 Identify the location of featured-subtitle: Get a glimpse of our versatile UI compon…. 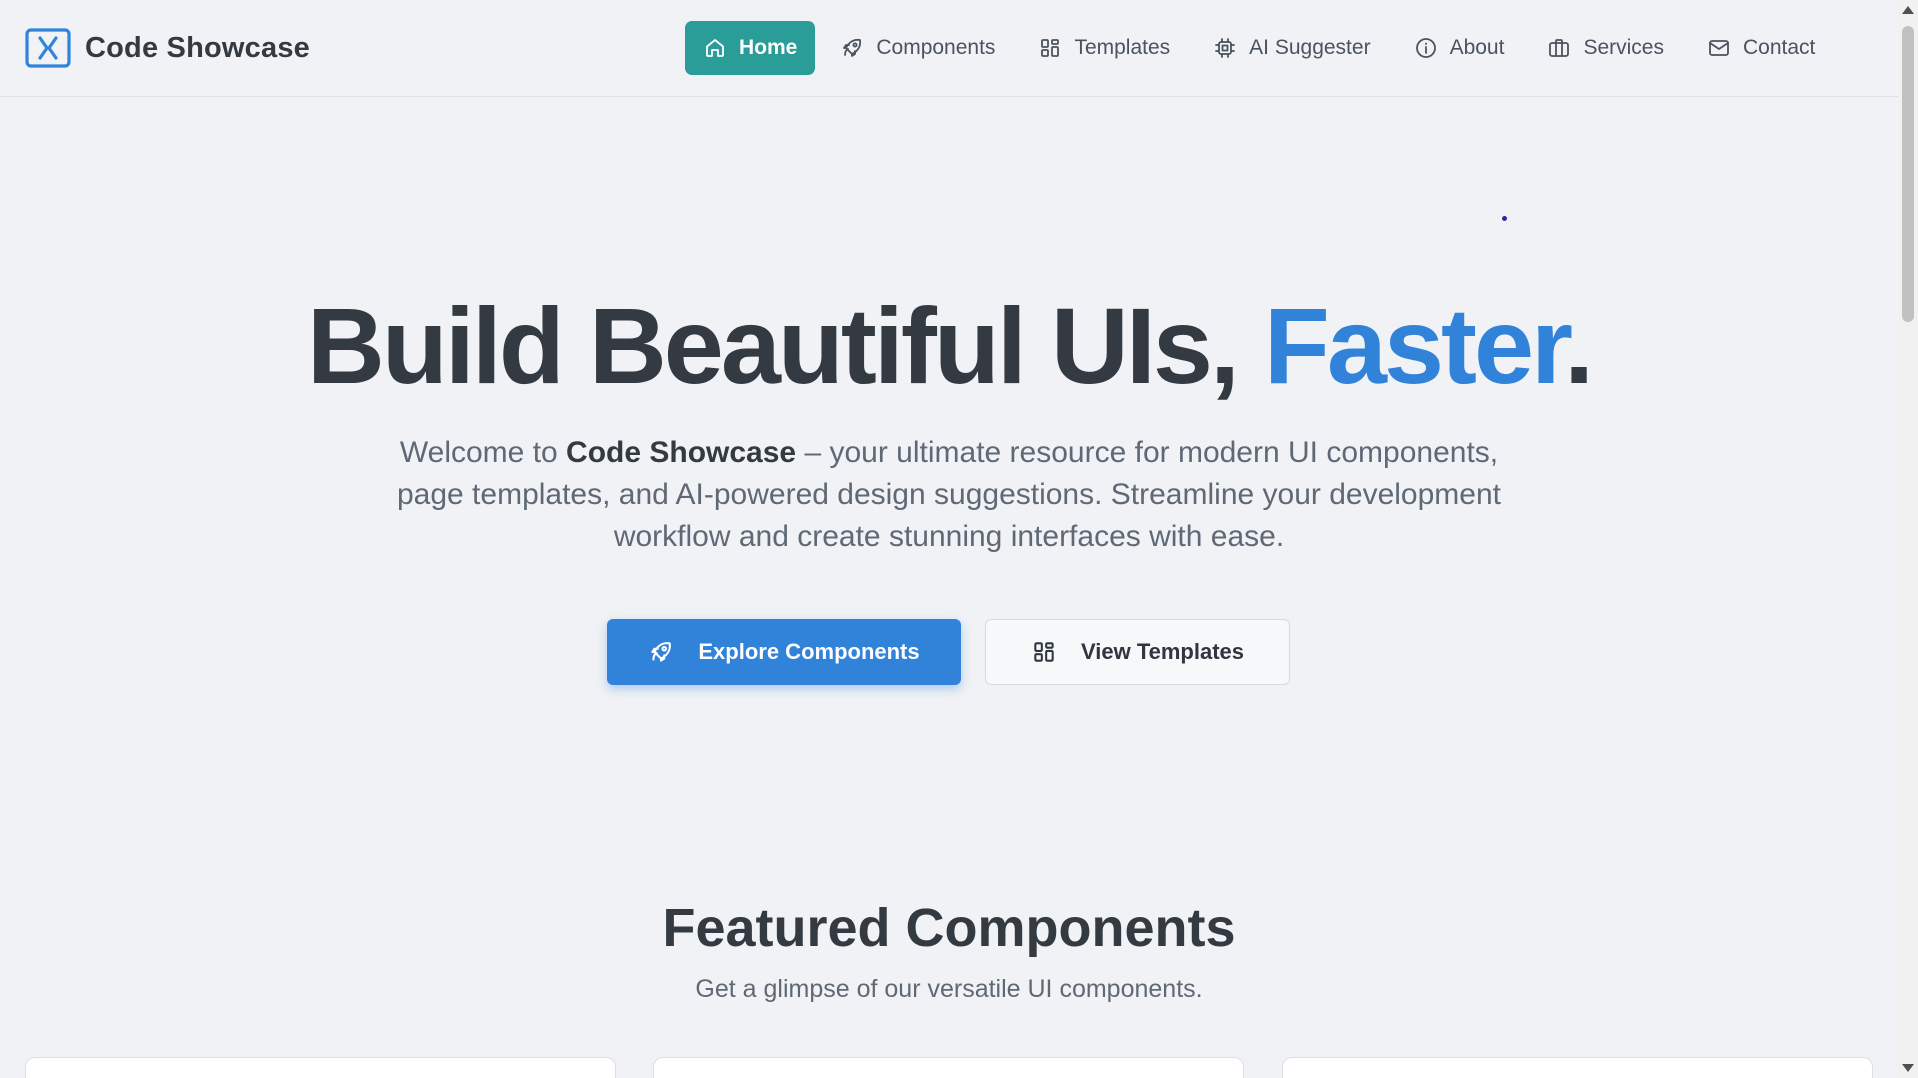
(949, 989).